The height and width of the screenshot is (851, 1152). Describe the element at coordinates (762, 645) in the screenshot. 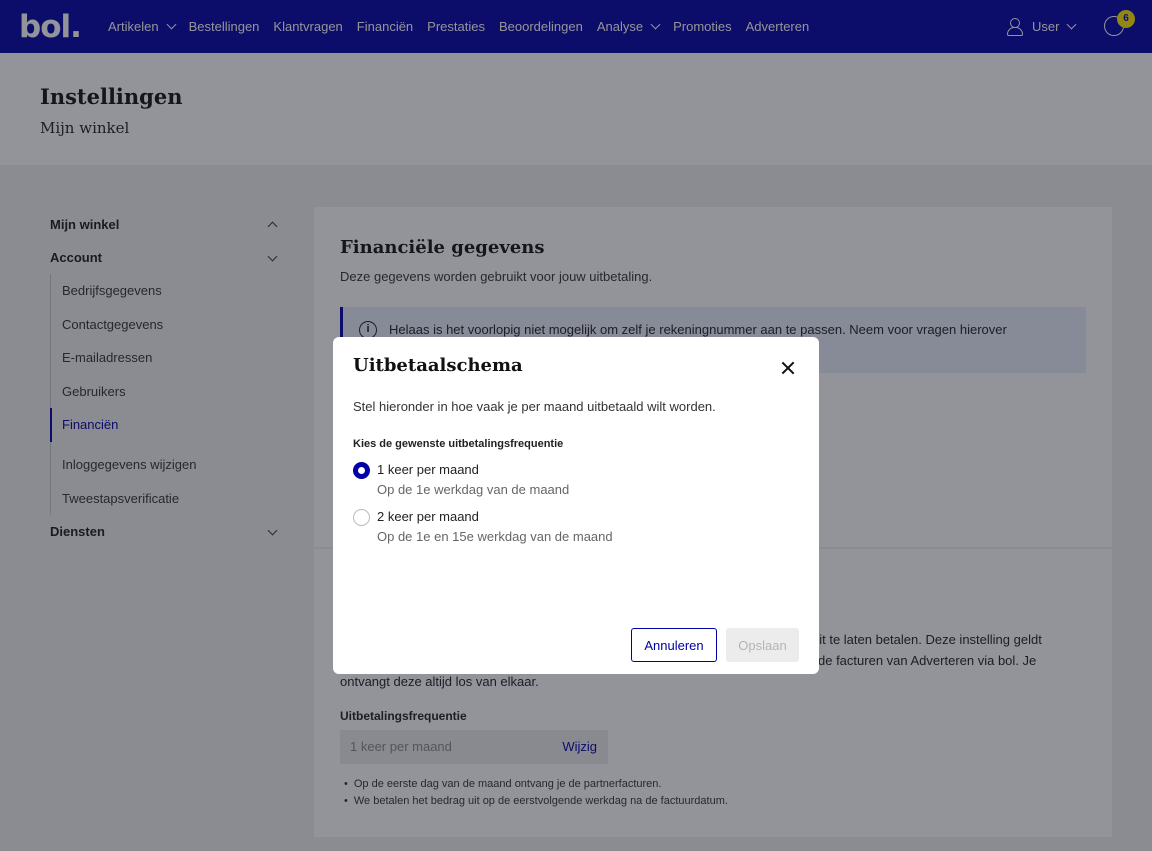

I see `save-button: Opslaan` at that location.